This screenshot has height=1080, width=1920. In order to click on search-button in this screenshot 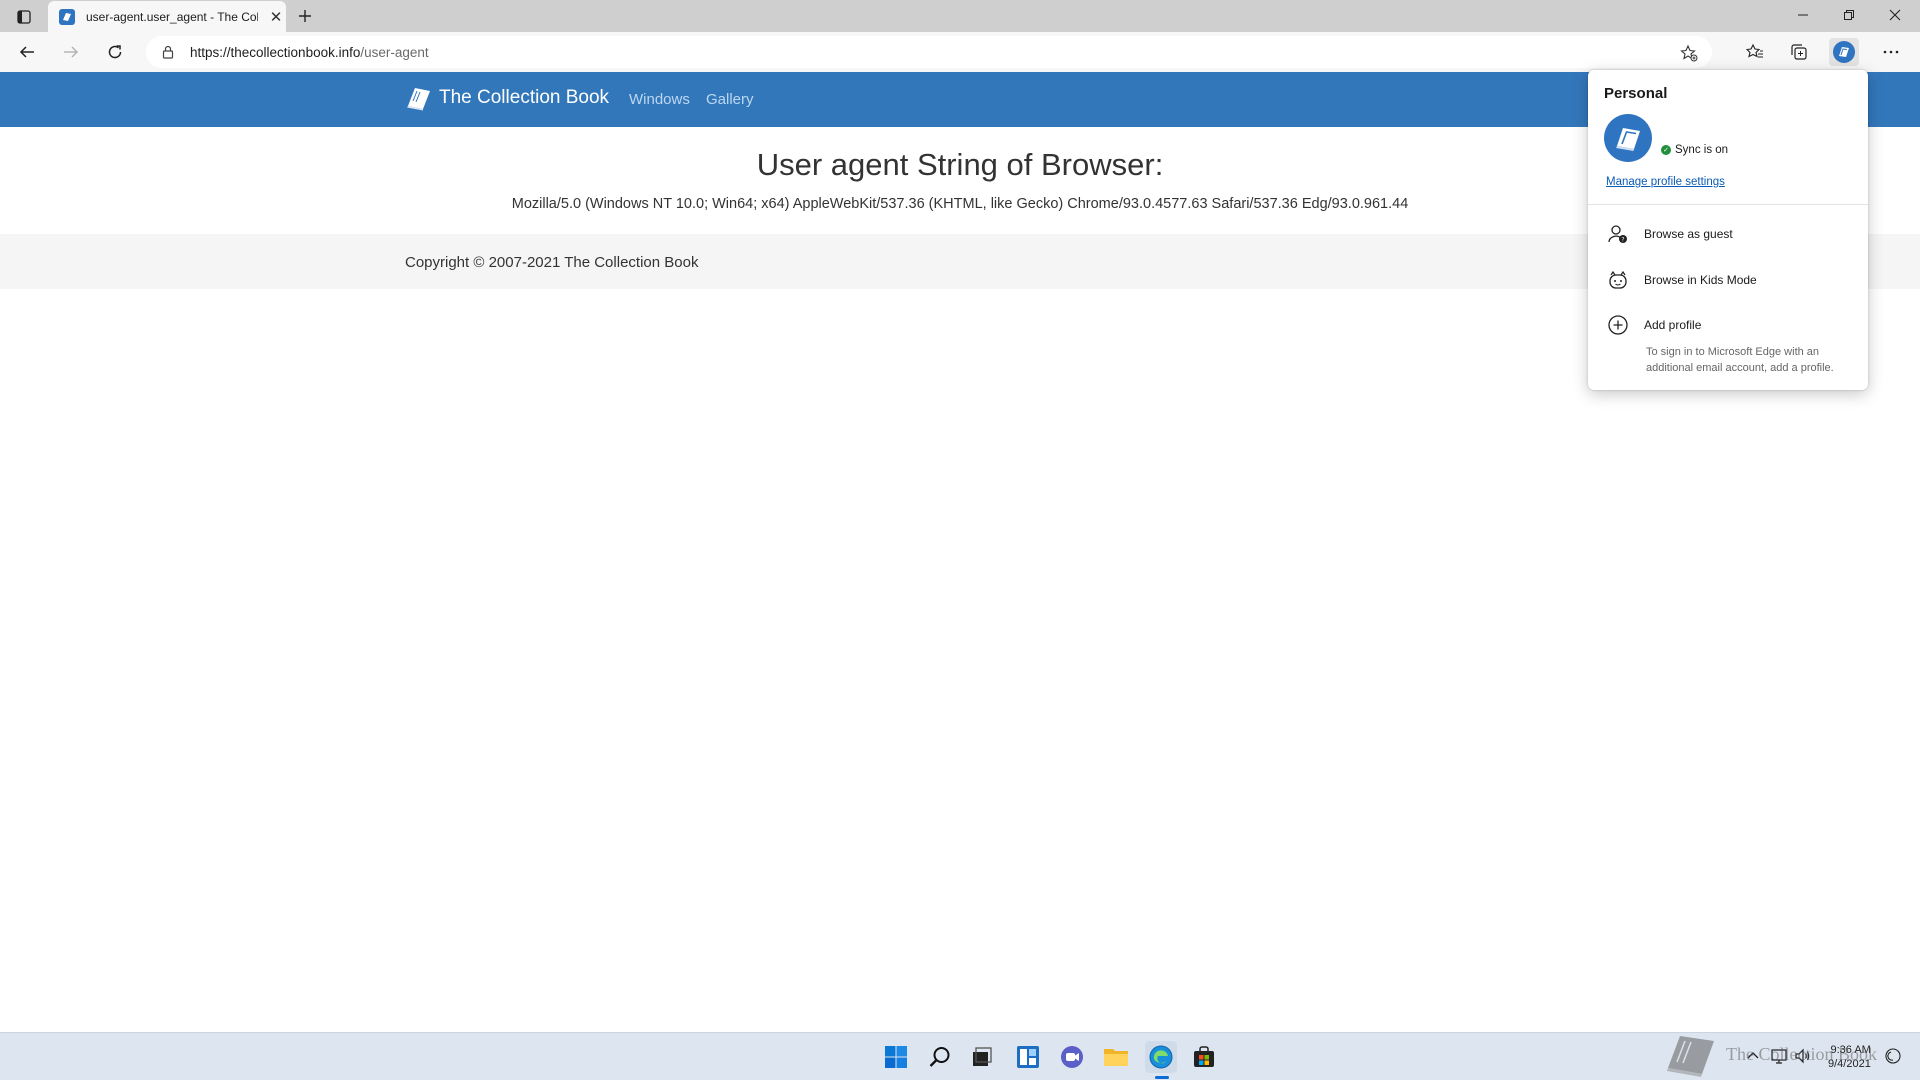, I will do `click(940, 1057)`.